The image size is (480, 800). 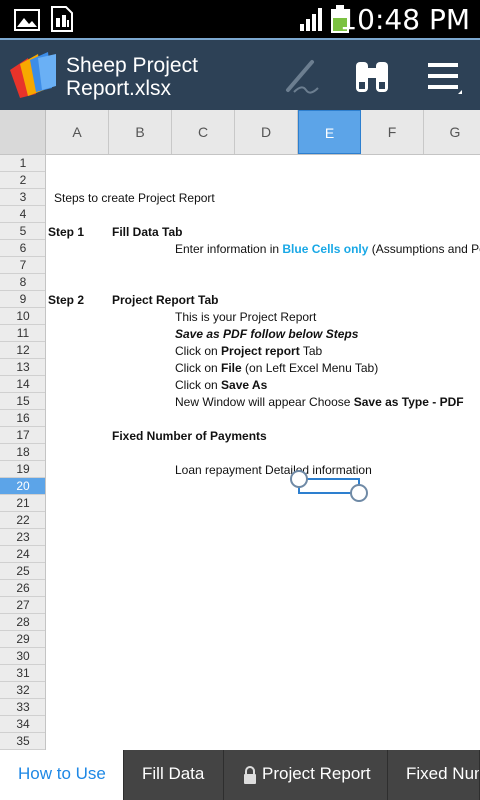 What do you see at coordinates (404, 19) in the screenshot?
I see `clock: 10:48 PM` at bounding box center [404, 19].